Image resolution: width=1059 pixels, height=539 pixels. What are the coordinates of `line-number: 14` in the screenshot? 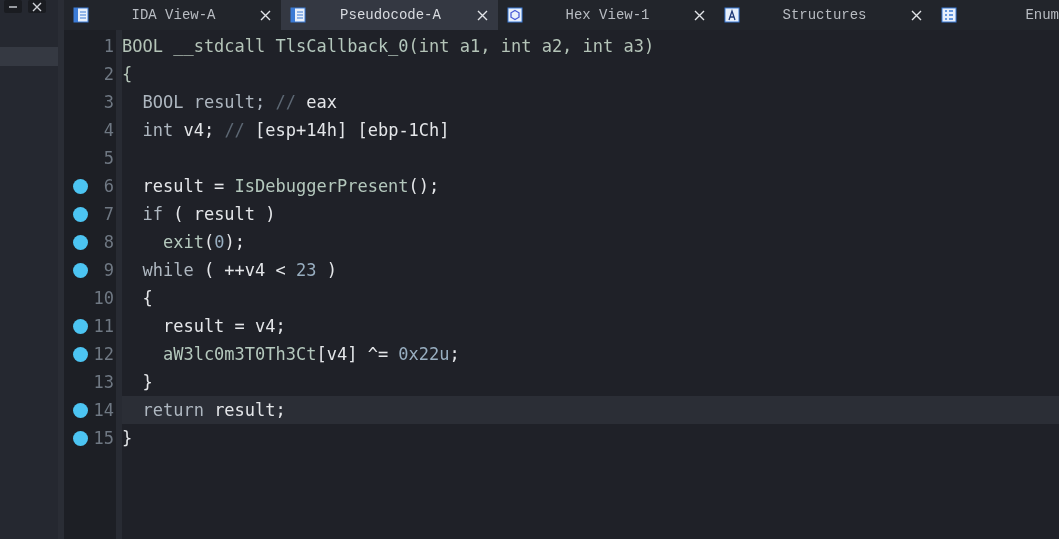 It's located at (104, 410).